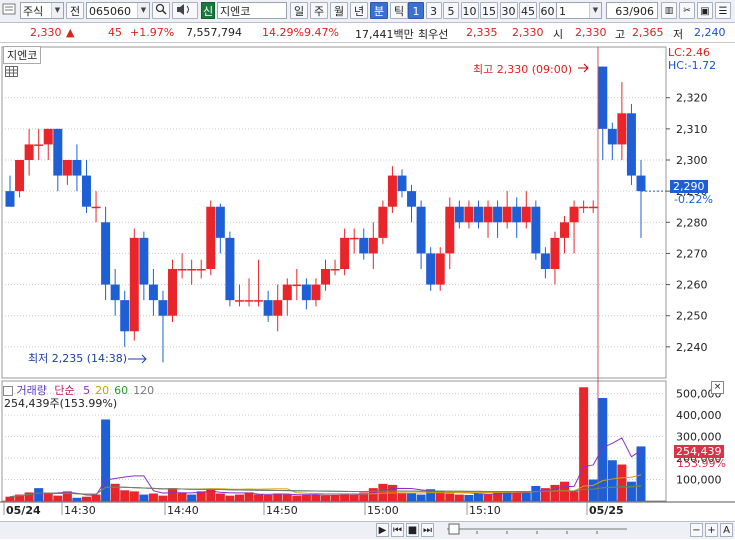 This screenshot has height=540, width=735. I want to click on price-tick-label: 2,310, so click(692, 129).